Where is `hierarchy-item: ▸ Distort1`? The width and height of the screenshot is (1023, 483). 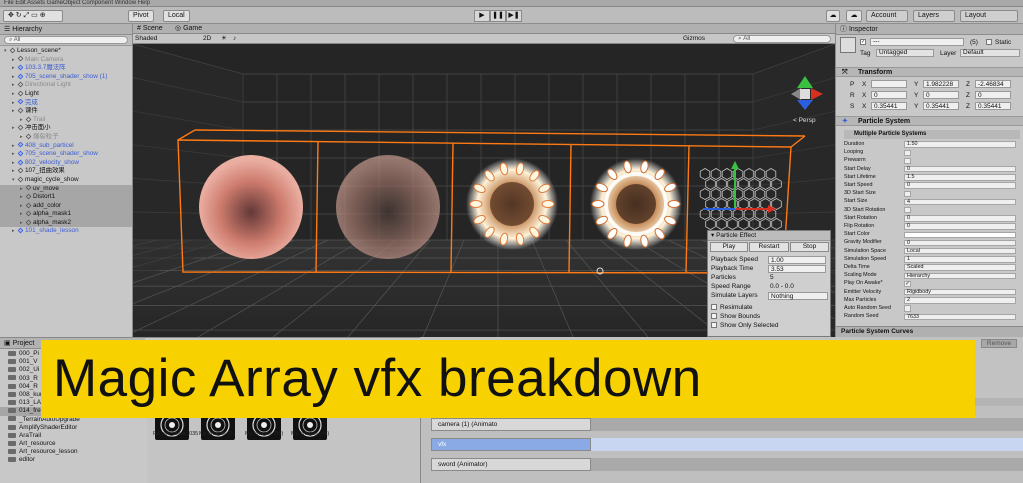 hierarchy-item: ▸ Distort1 is located at coordinates (66, 197).